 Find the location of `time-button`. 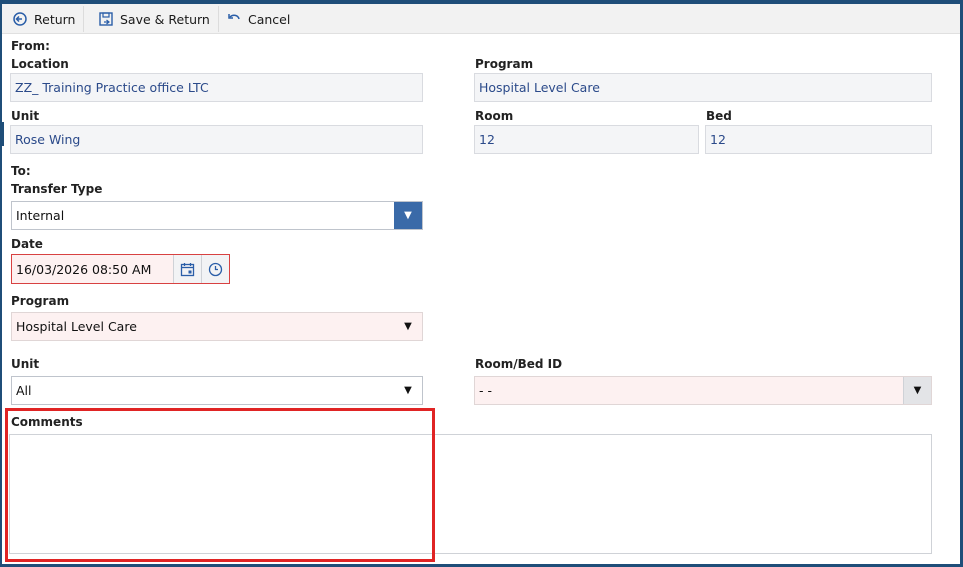

time-button is located at coordinates (215, 269).